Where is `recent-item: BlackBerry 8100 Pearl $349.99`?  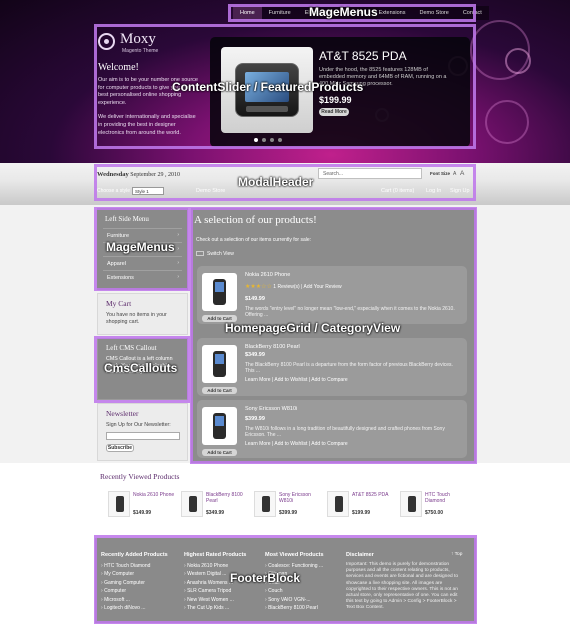
recent-item: BlackBerry 8100 Pearl $349.99 is located at coordinates (217, 505).